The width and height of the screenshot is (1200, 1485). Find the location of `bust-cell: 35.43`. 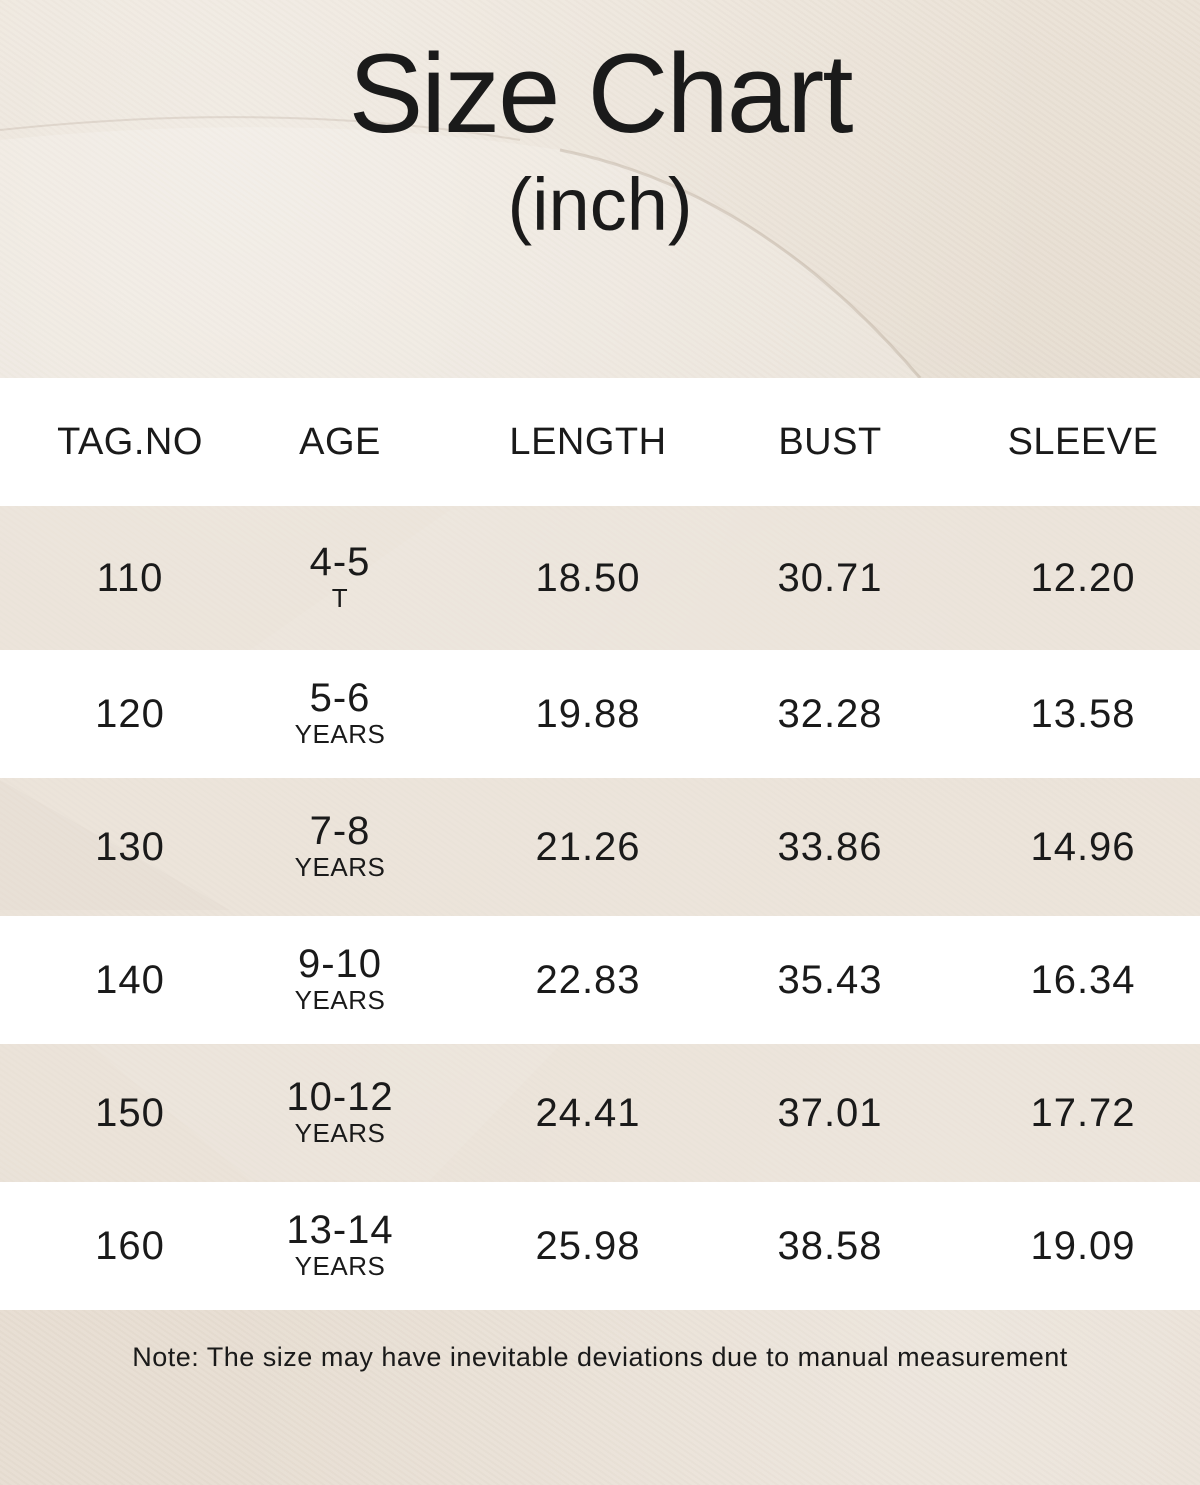

bust-cell: 35.43 is located at coordinates (830, 979).